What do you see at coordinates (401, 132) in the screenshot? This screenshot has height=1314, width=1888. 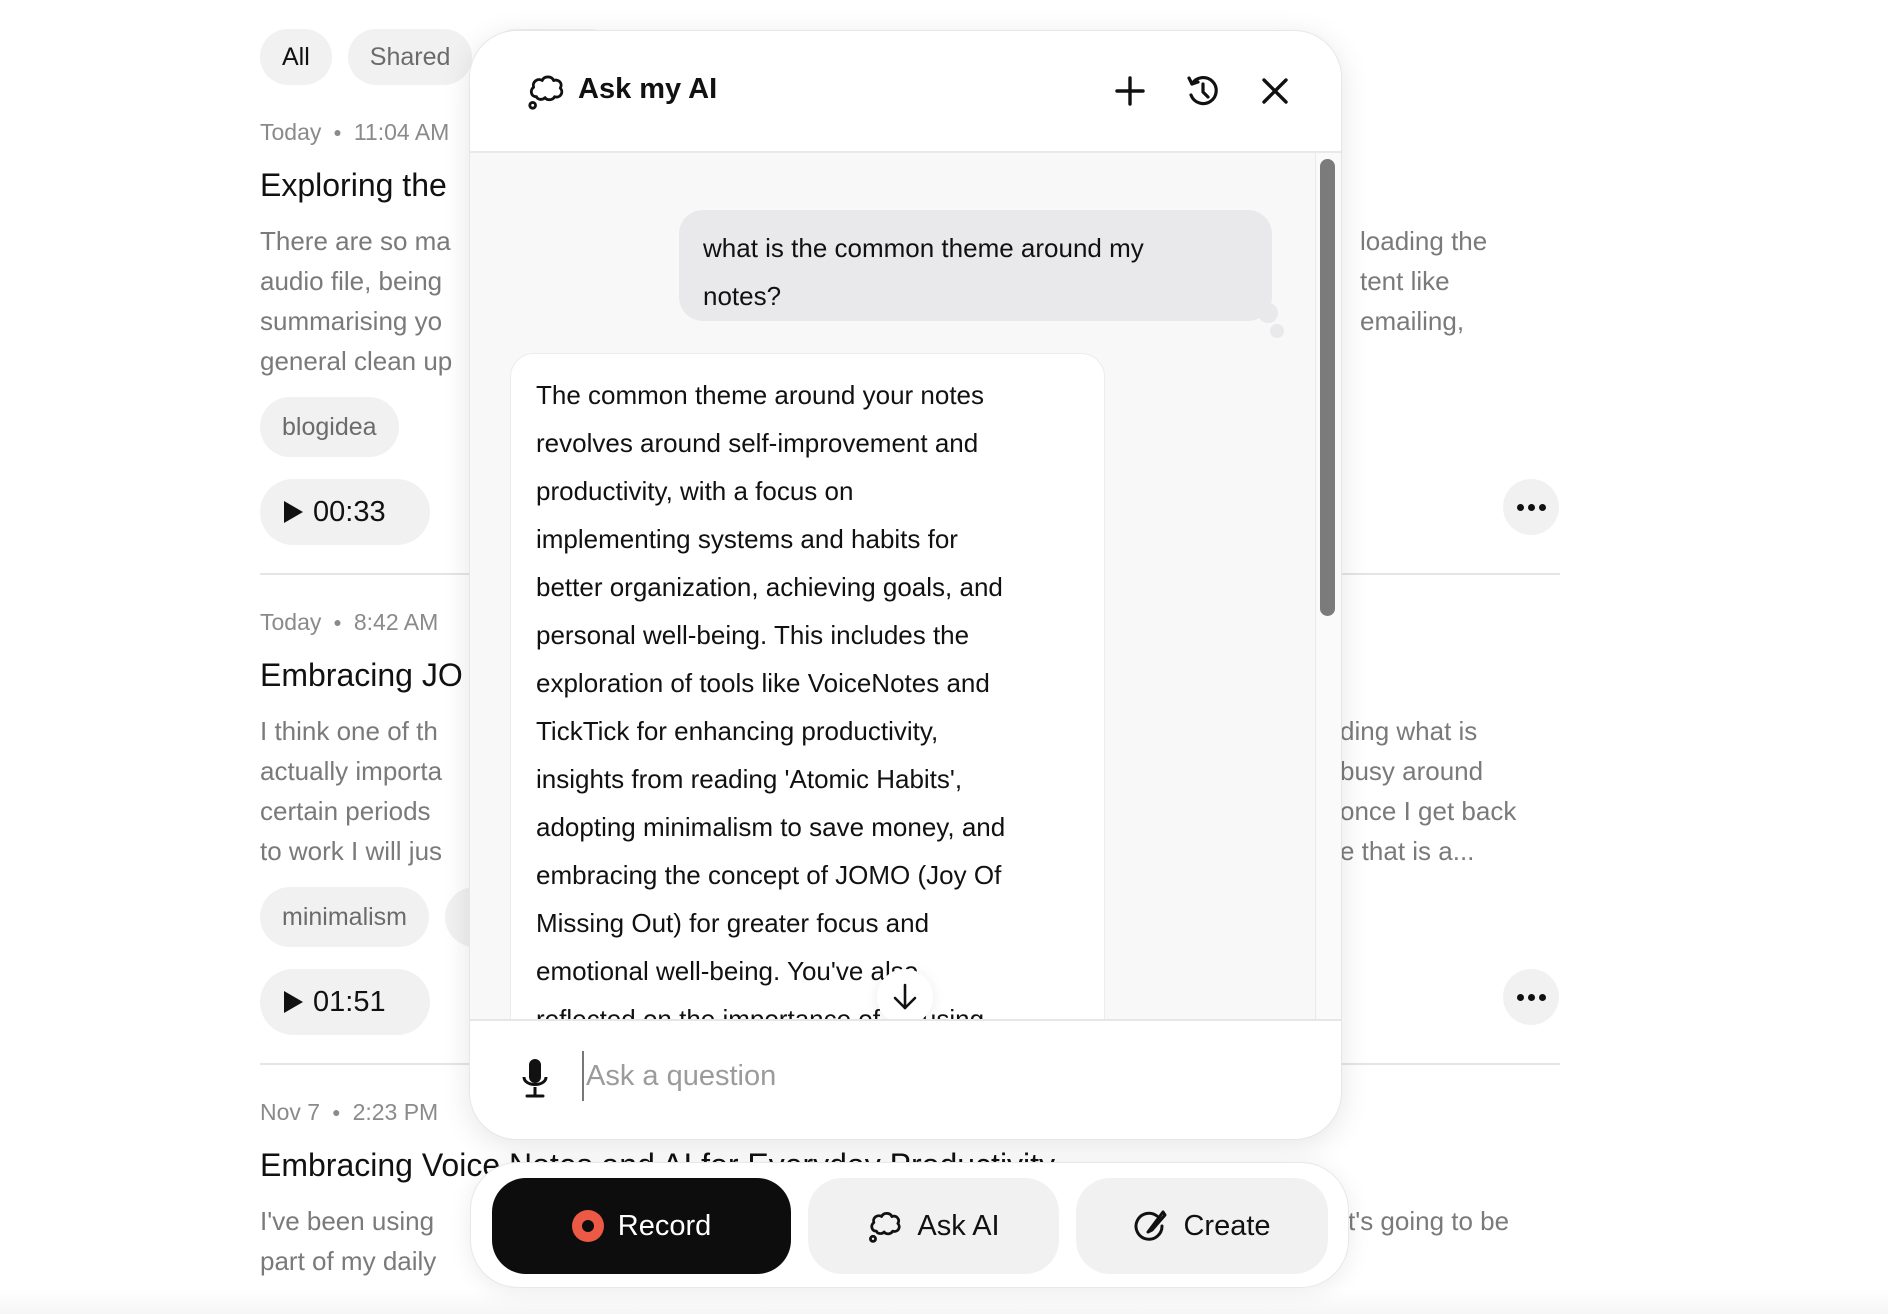 I see `note-time: 11:04 AM` at bounding box center [401, 132].